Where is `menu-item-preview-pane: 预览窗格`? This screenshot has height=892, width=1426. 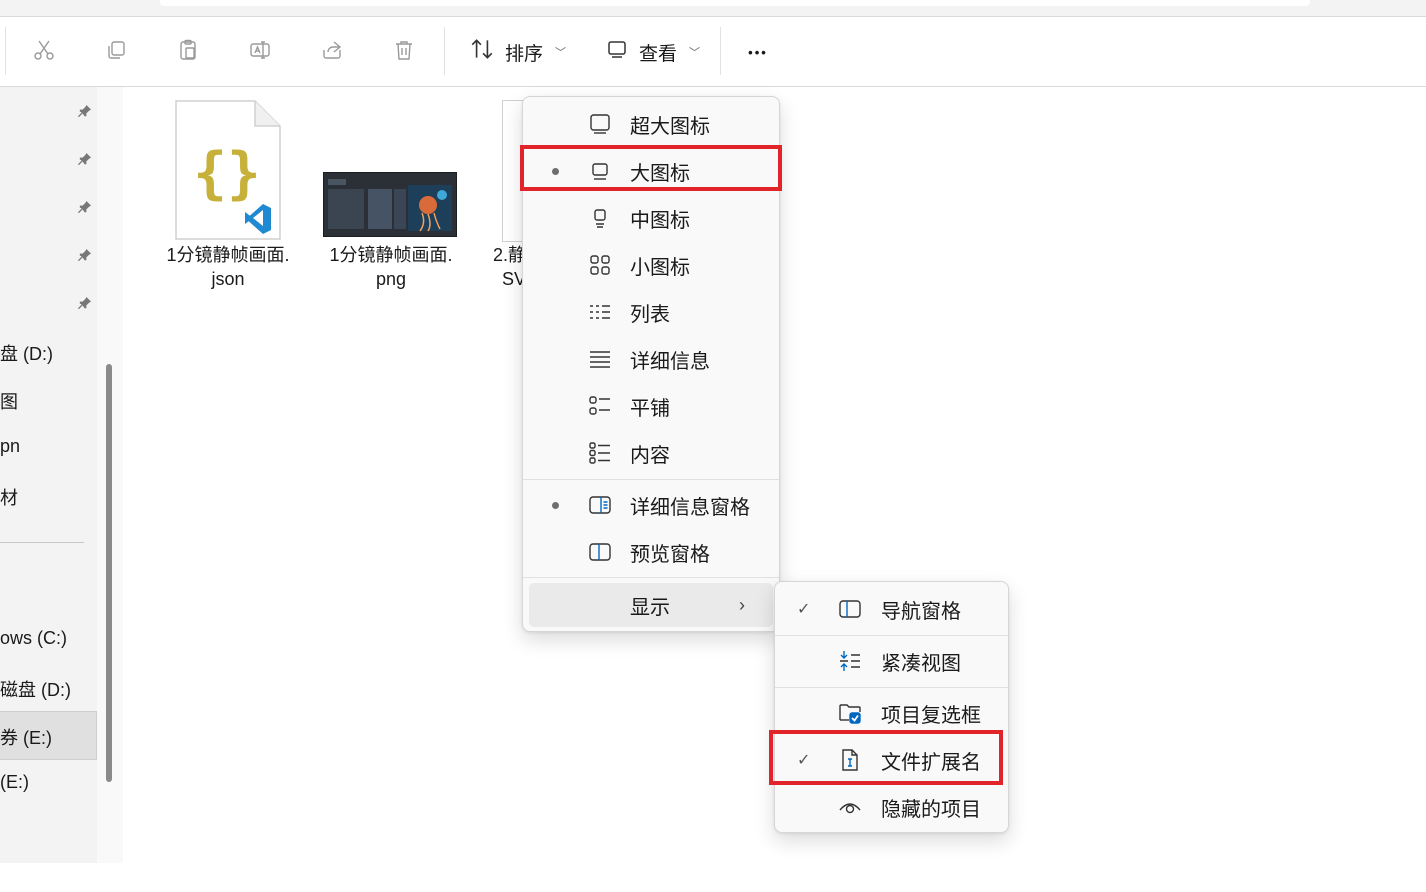
menu-item-preview-pane: 预览窗格 is located at coordinates (651, 552).